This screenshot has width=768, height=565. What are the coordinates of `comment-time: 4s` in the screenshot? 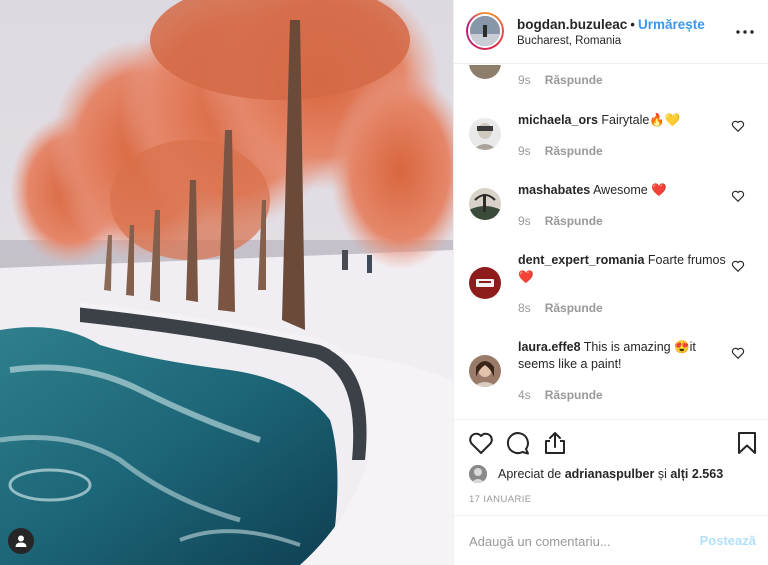 It's located at (524, 395).